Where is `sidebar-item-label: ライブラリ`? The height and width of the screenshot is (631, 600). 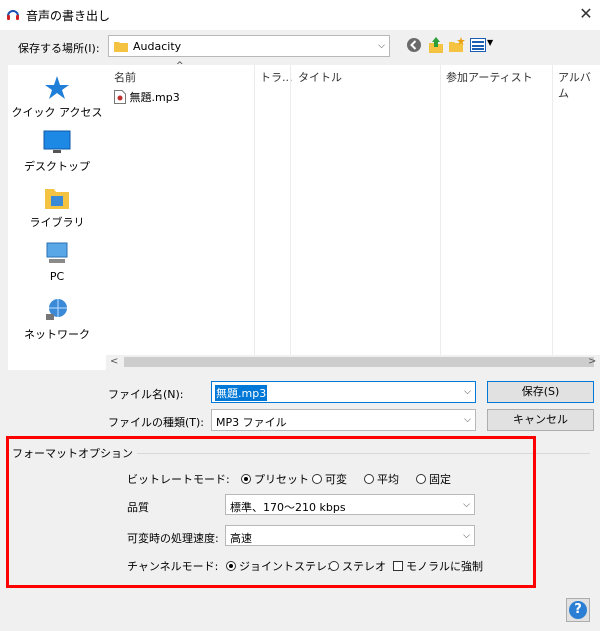 sidebar-item-label: ライブラリ is located at coordinates (57, 222).